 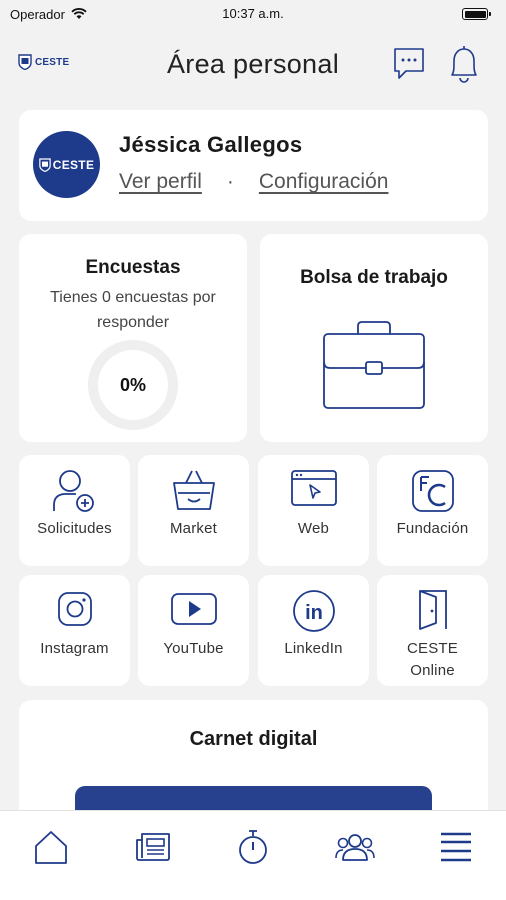 What do you see at coordinates (193, 528) in the screenshot?
I see `tile-label: Market` at bounding box center [193, 528].